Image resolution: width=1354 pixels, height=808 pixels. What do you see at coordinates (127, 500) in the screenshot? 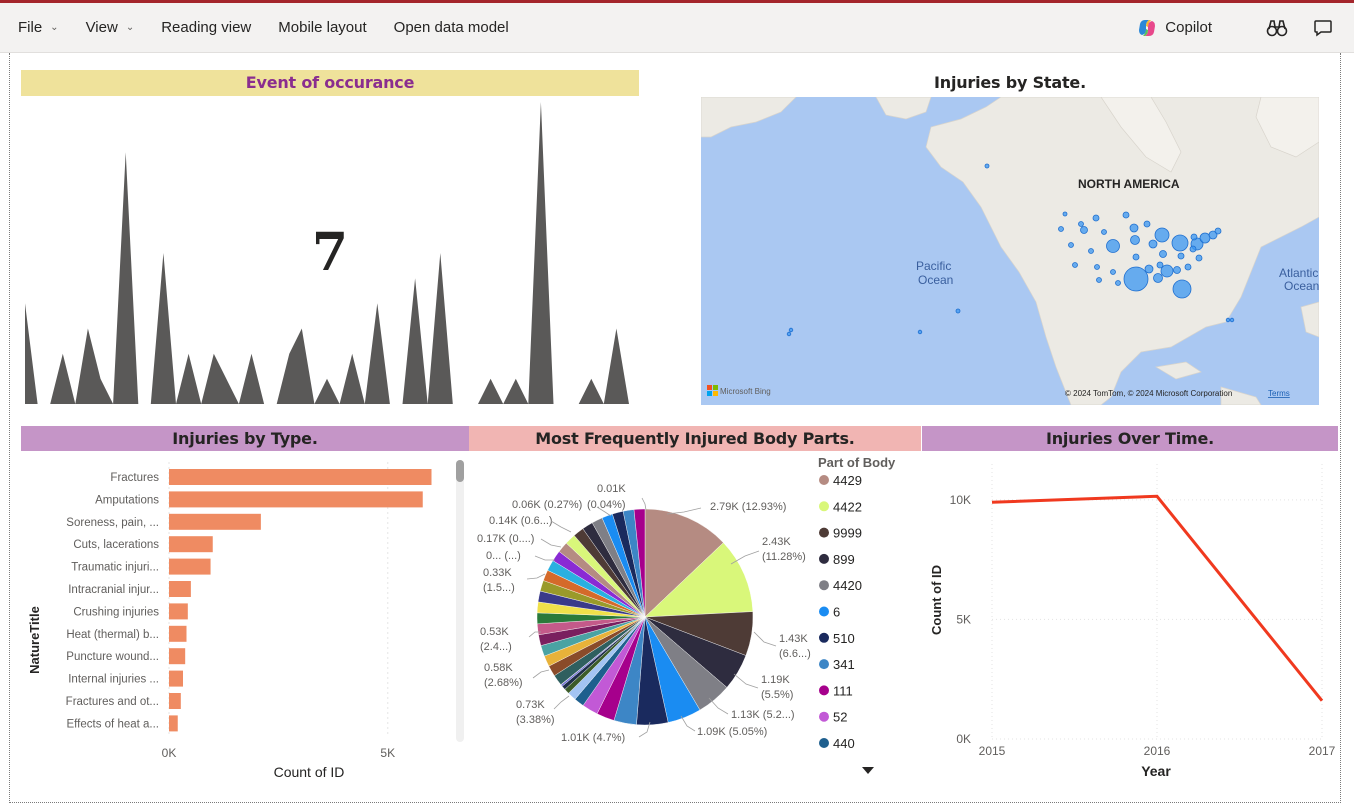
I see `bar-category-label: Amputations` at bounding box center [127, 500].